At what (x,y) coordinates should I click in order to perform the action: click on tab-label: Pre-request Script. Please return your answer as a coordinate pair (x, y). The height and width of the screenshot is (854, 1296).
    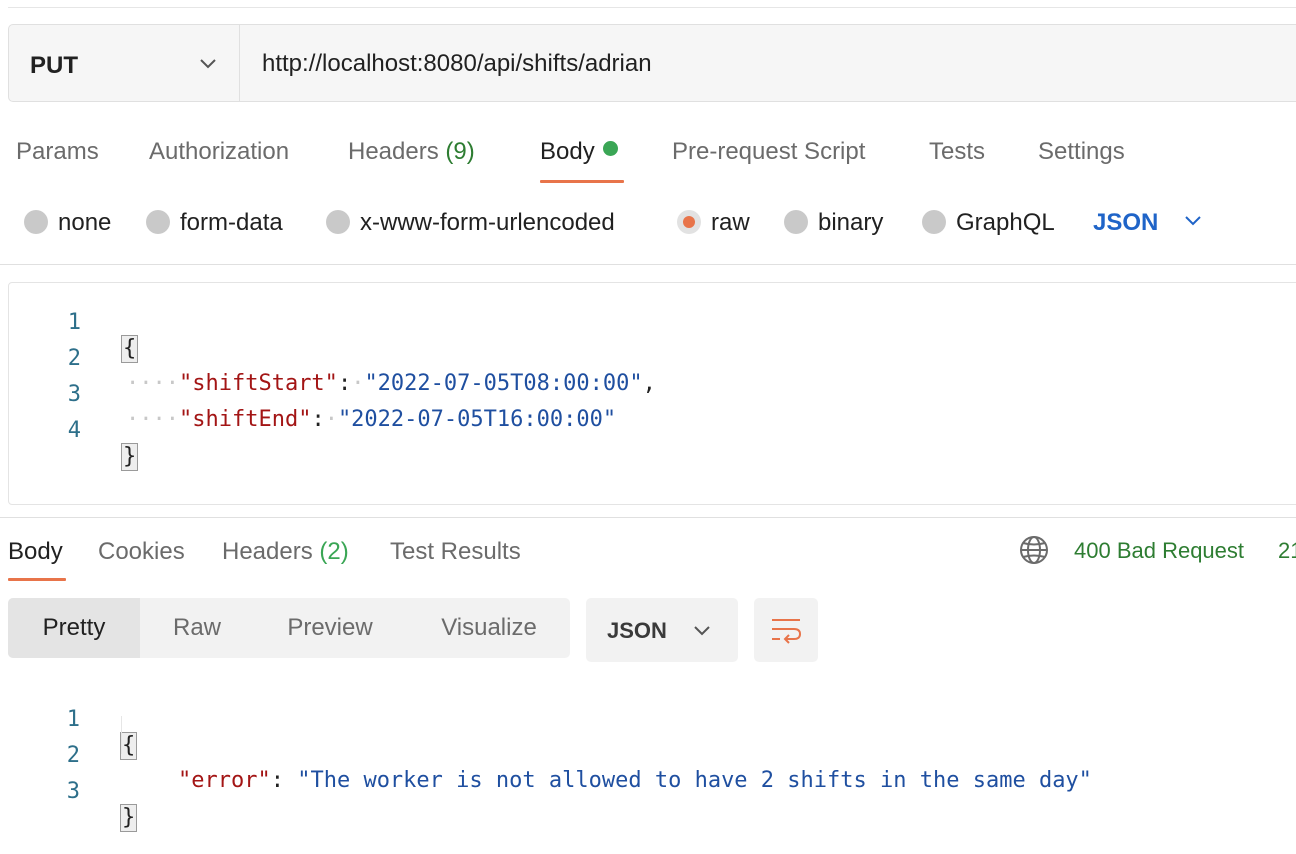
    Looking at the image, I should click on (769, 151).